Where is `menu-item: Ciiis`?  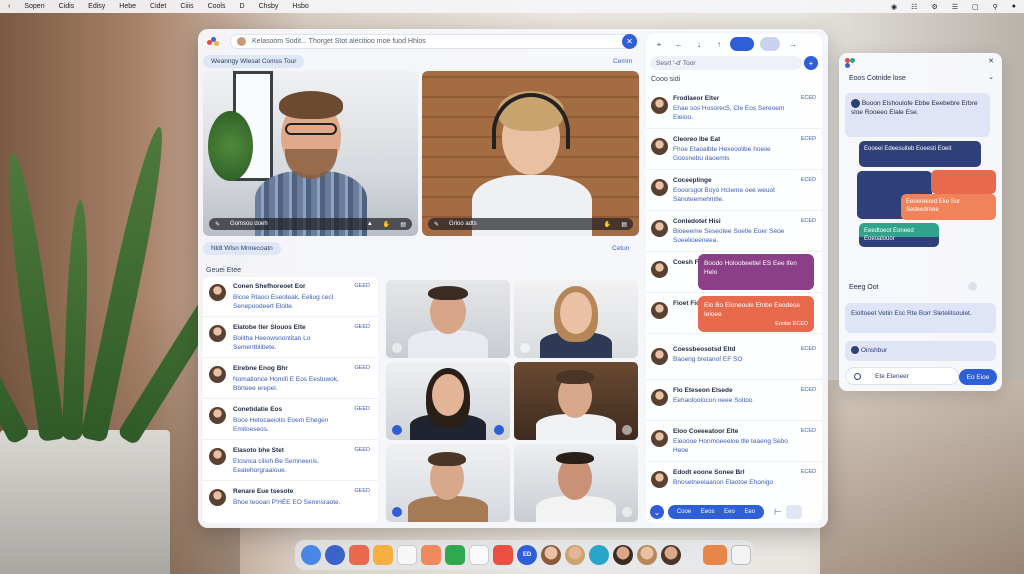
menu-item: Ciiis is located at coordinates (186, 6).